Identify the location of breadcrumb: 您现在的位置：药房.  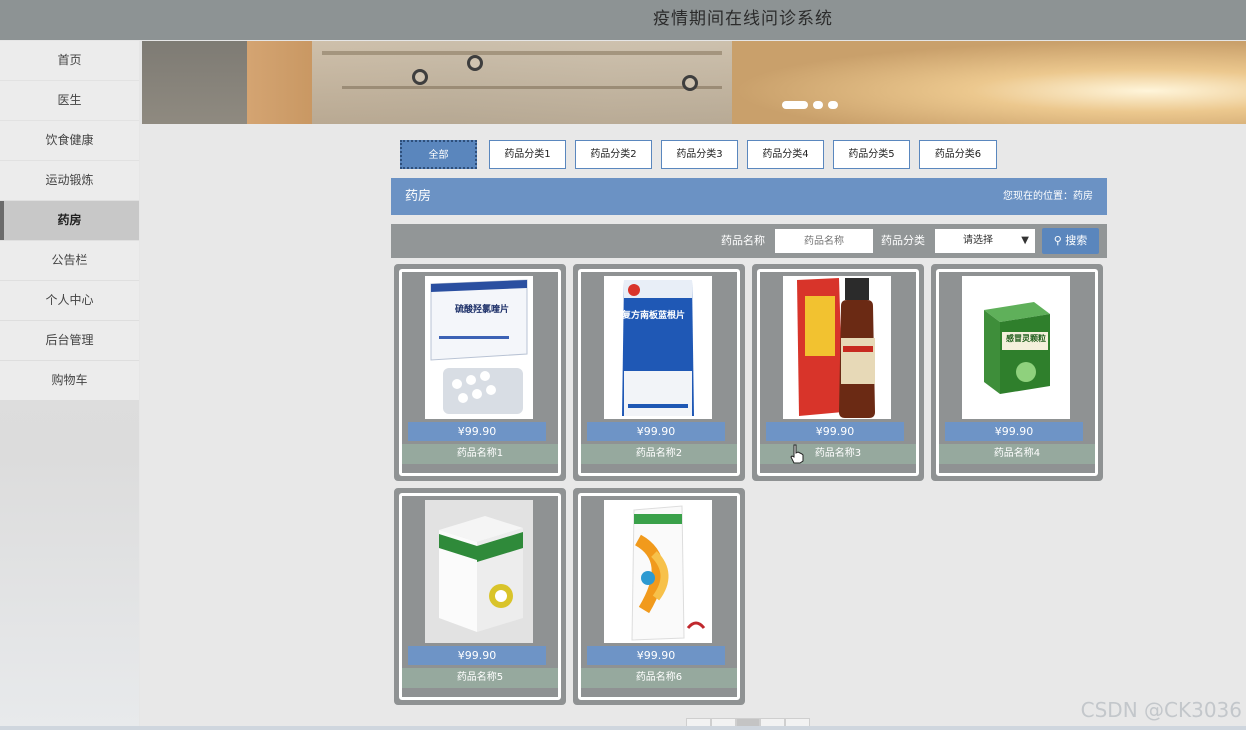
(1048, 196).